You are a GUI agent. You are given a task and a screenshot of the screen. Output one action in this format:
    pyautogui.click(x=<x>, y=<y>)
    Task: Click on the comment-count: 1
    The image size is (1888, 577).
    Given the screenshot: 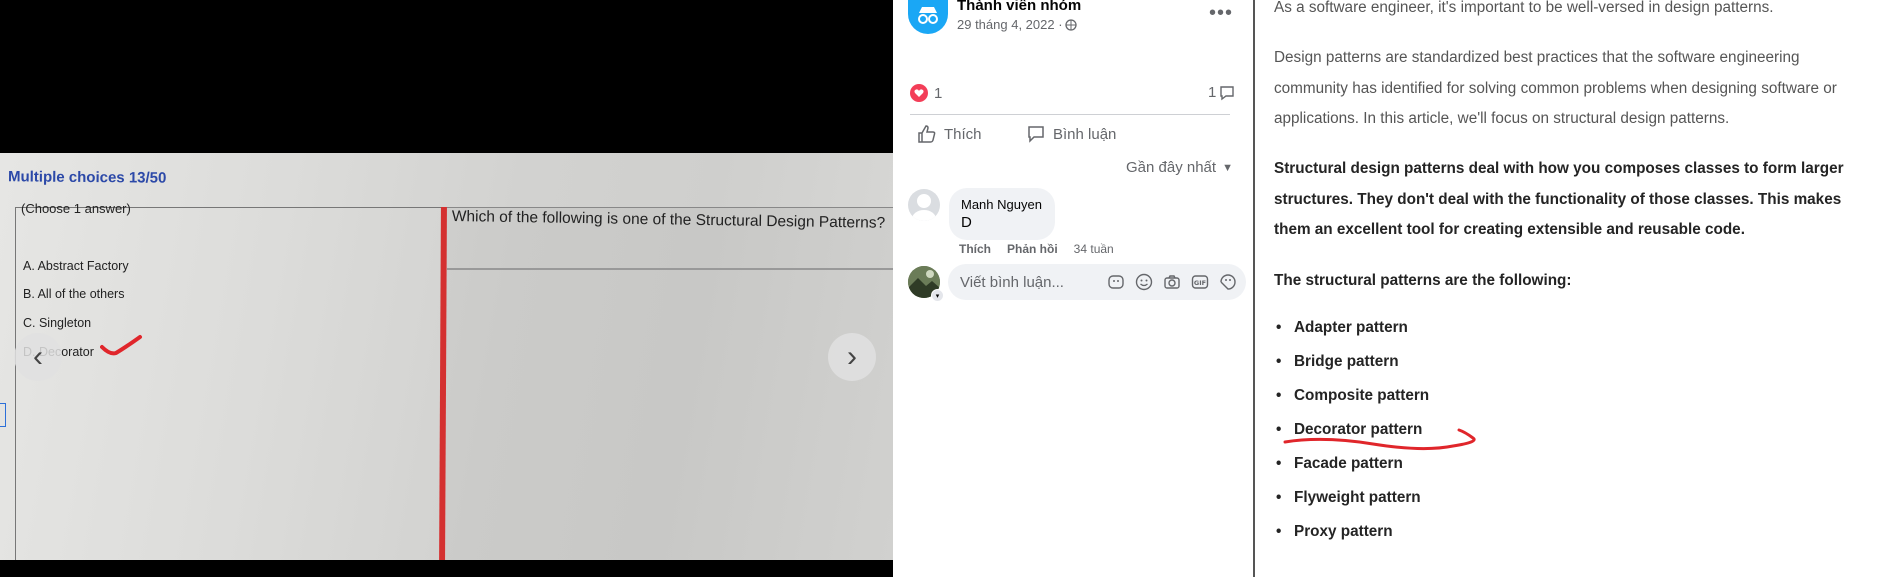 What is the action you would take?
    pyautogui.click(x=1221, y=92)
    